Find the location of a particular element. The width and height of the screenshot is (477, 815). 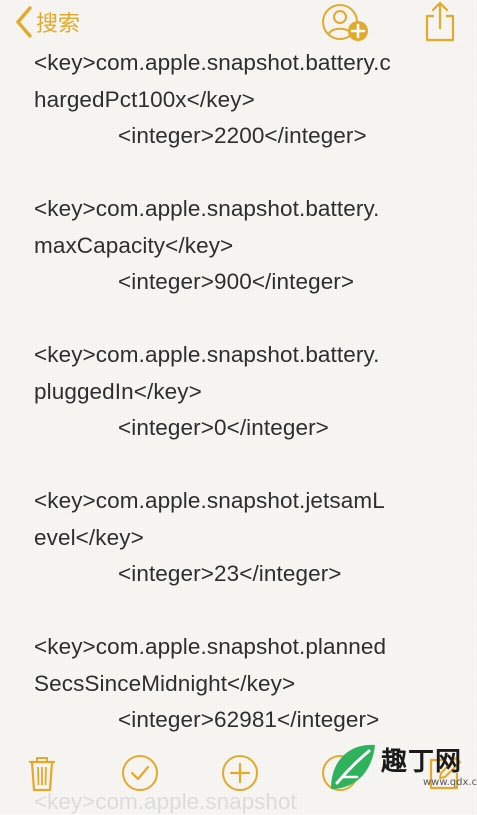

value-line: <integer>0</integer> is located at coordinates (223, 427).